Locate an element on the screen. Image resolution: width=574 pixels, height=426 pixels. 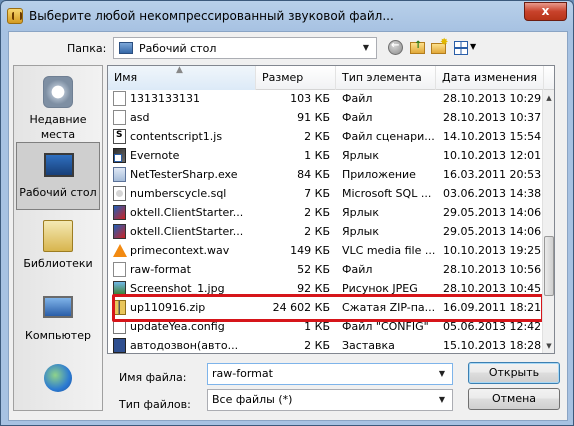
file-name: numberscycle.sql is located at coordinates (178, 193).